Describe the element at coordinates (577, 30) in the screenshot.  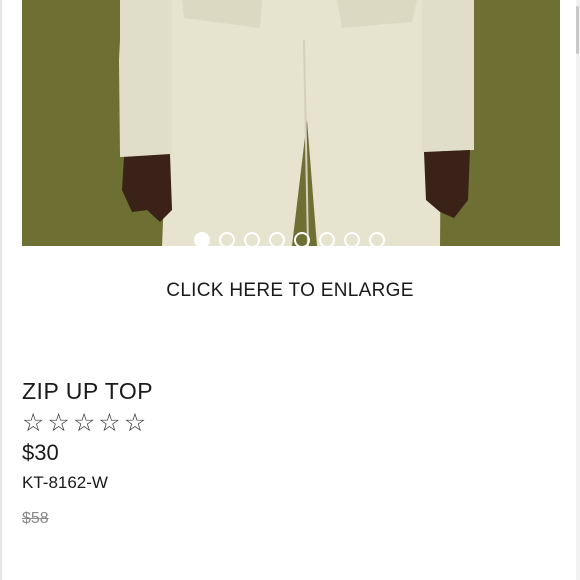
I see `scrollbar-thumb` at that location.